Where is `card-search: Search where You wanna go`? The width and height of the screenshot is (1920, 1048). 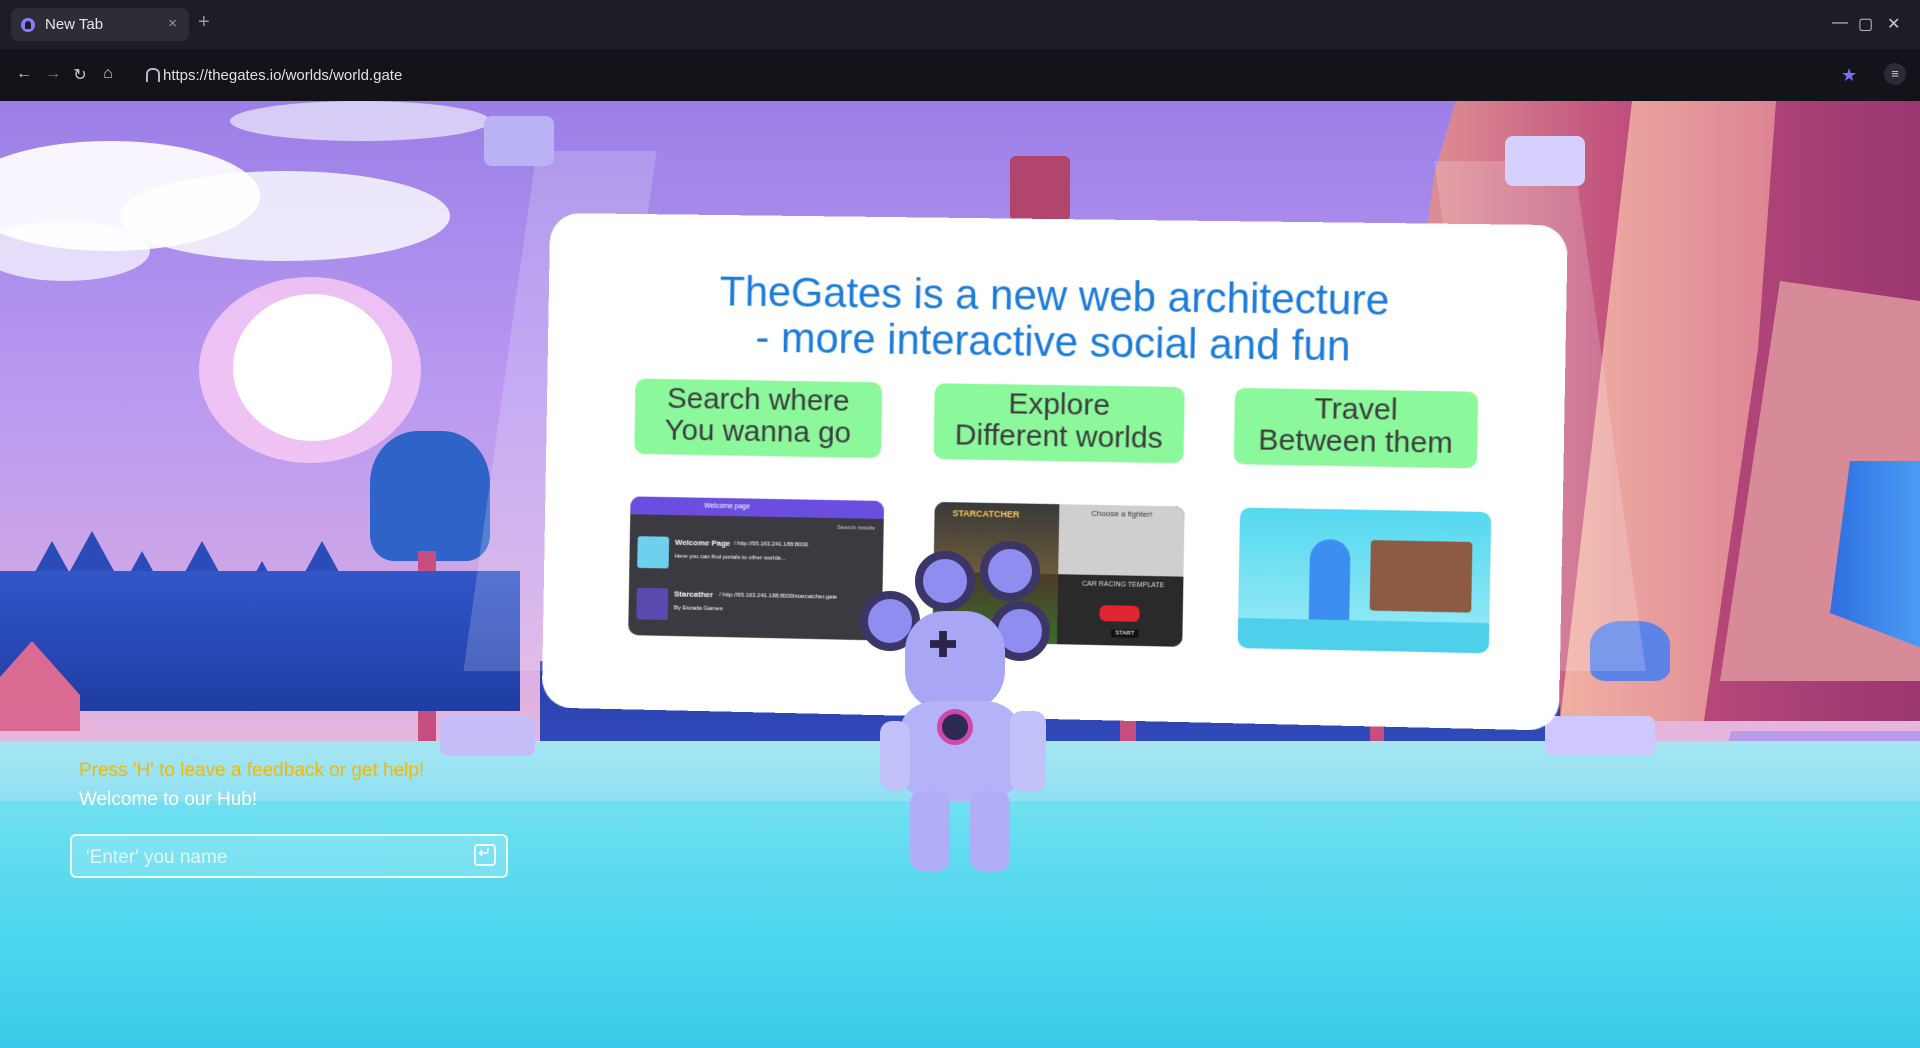 card-search: Search where You wanna go is located at coordinates (758, 418).